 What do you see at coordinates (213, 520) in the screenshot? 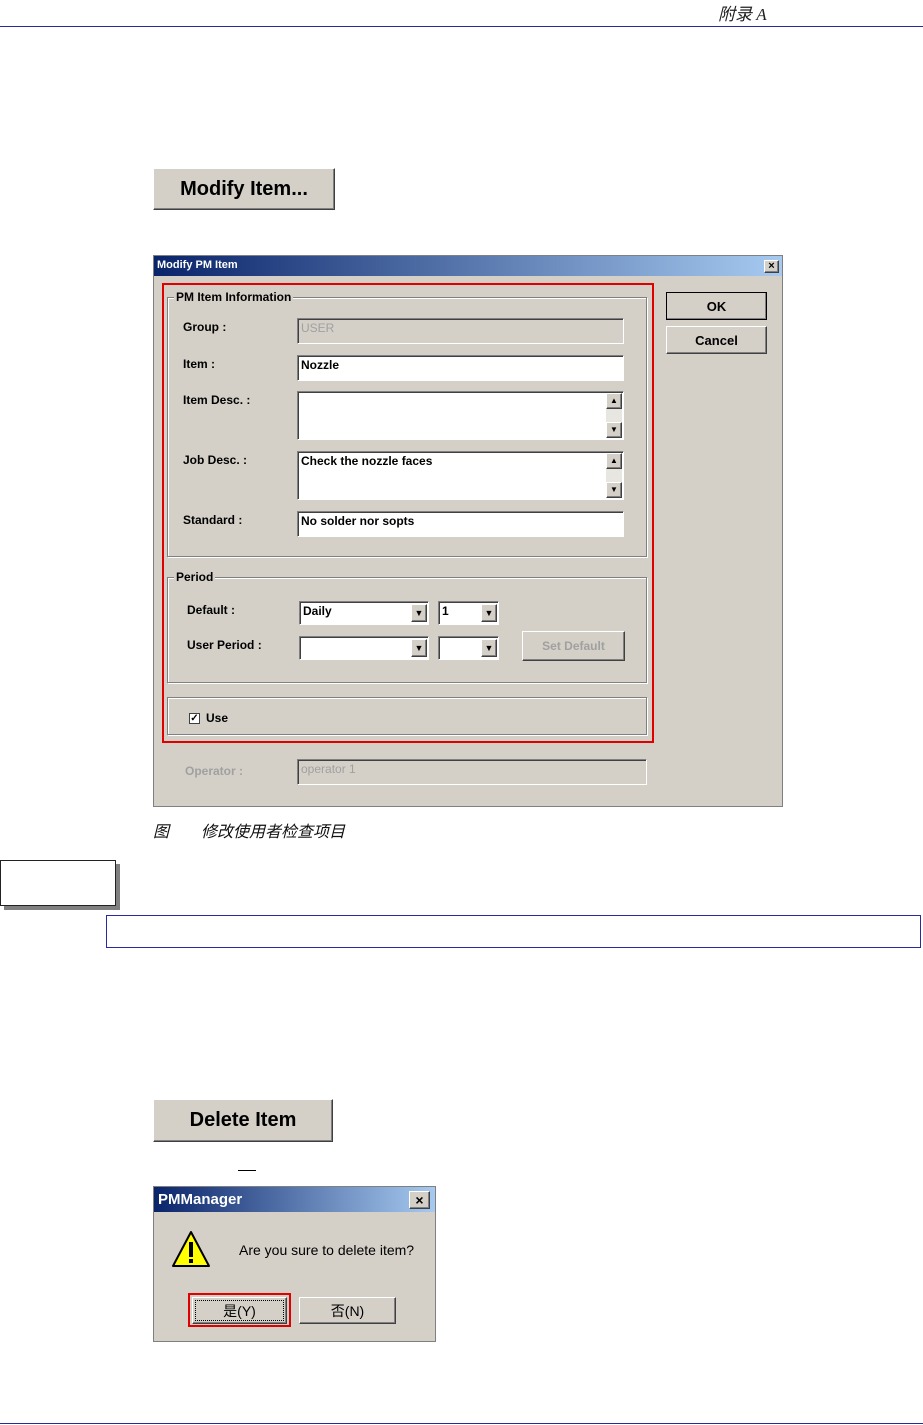
I see `standard-label: Standard :` at bounding box center [213, 520].